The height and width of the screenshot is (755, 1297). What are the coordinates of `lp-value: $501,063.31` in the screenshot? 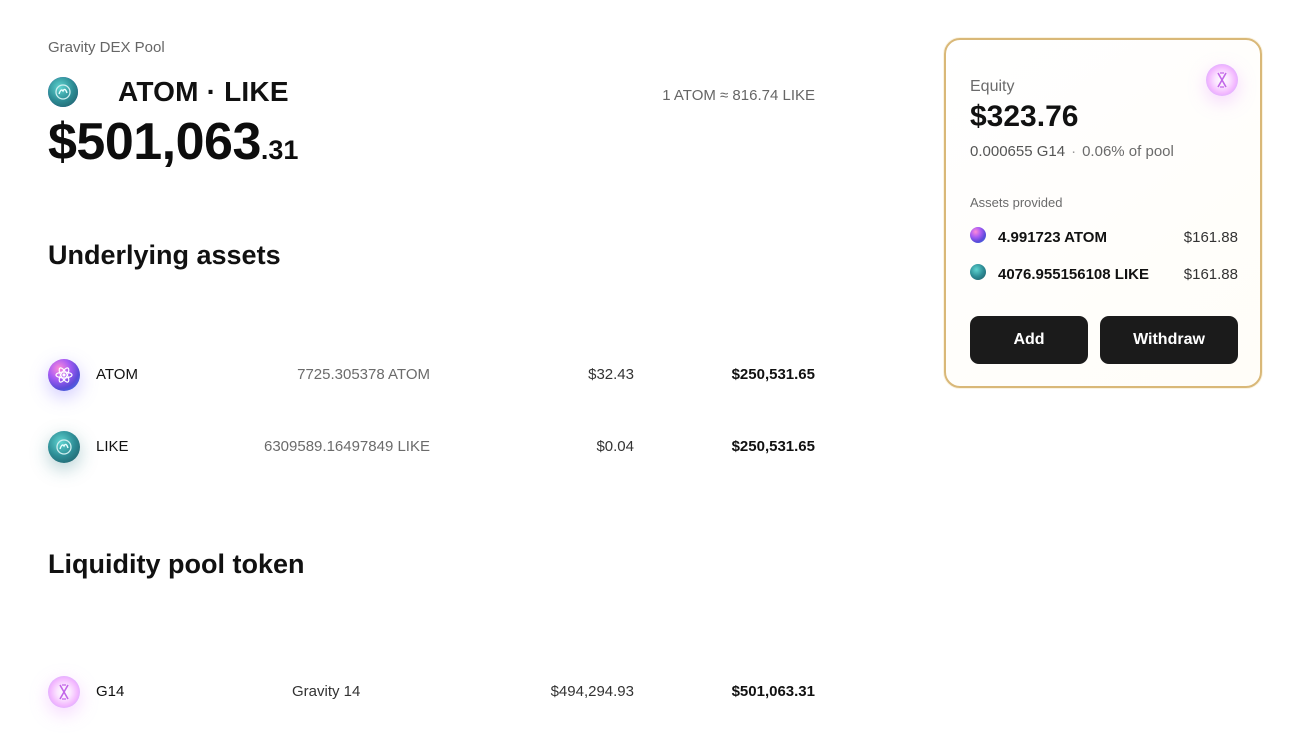 It's located at (773, 691).